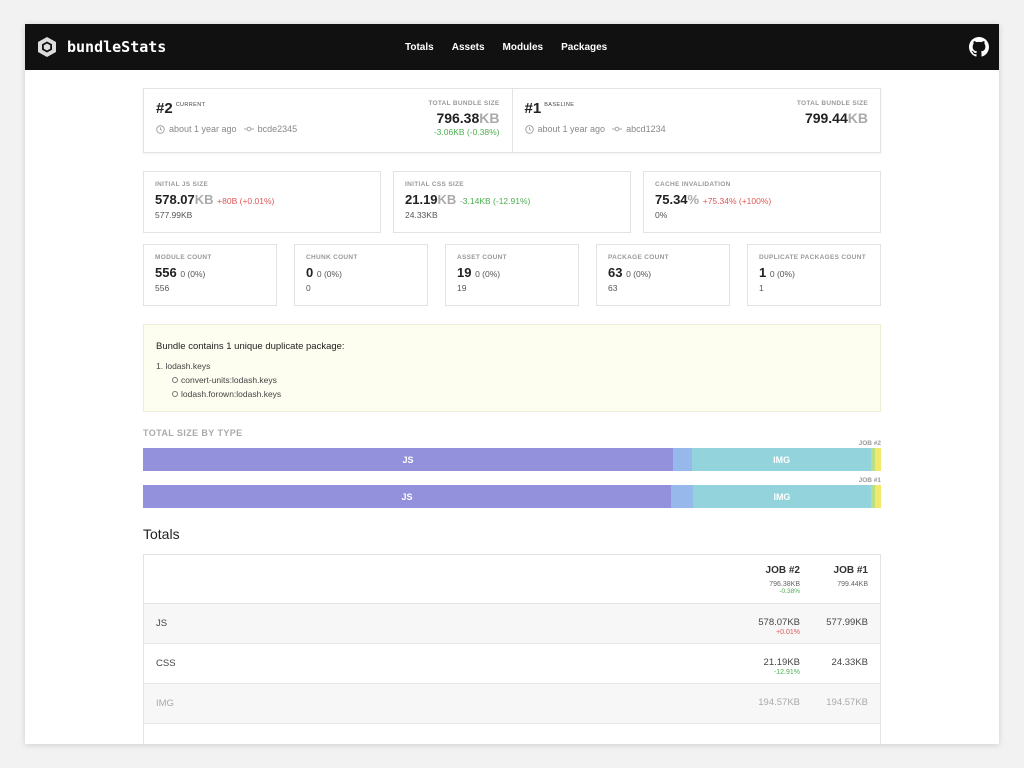 This screenshot has width=1024, height=768. Describe the element at coordinates (512, 275) in the screenshot. I see `metric-asset-count: ASSET COUNT 19 0 (0%) 19` at that location.